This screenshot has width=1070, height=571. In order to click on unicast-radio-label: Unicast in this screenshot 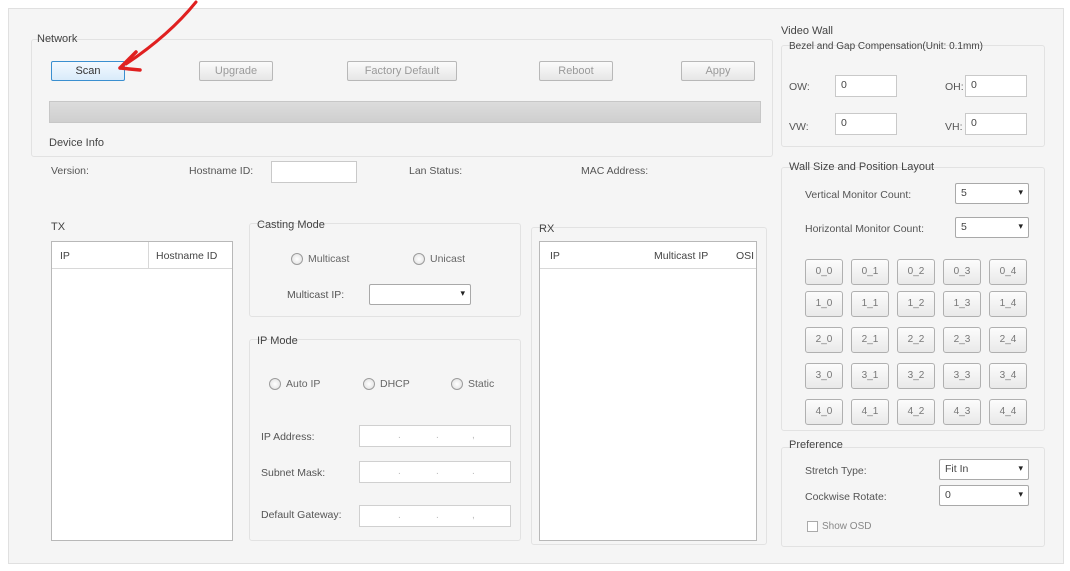, I will do `click(448, 259)`.